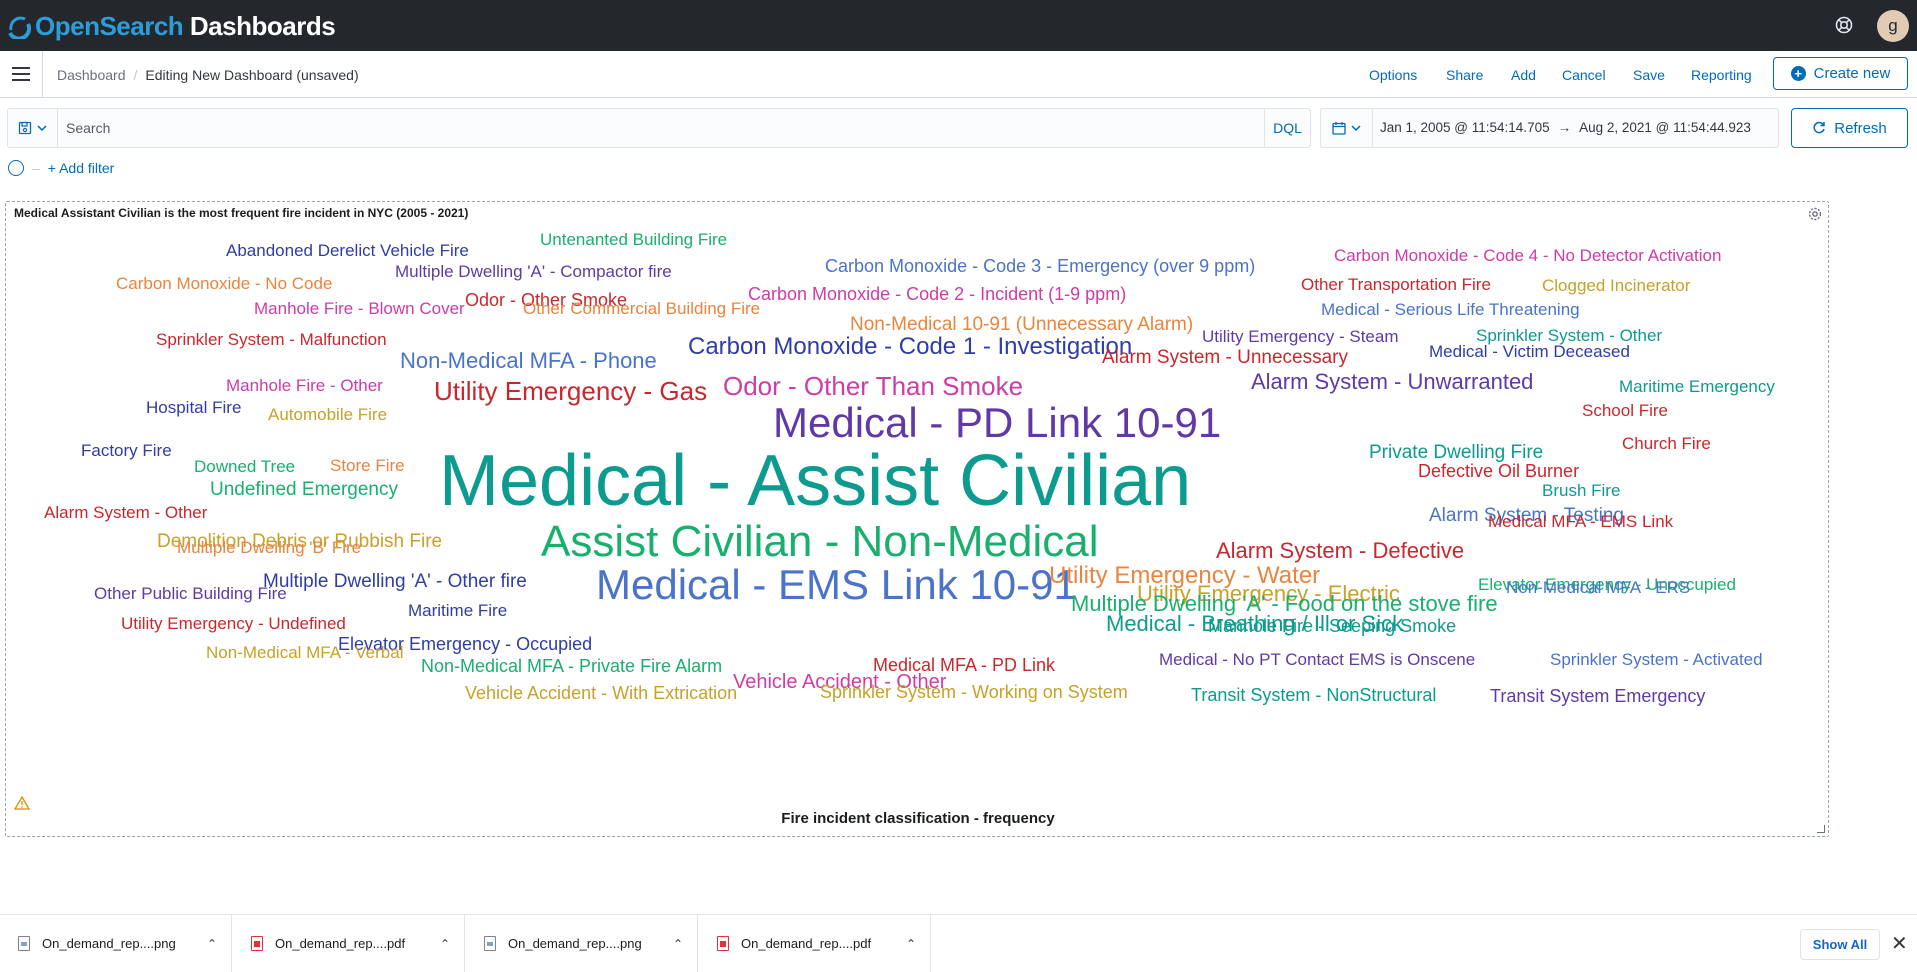  I want to click on quick-date-menu-button, so click(1347, 128).